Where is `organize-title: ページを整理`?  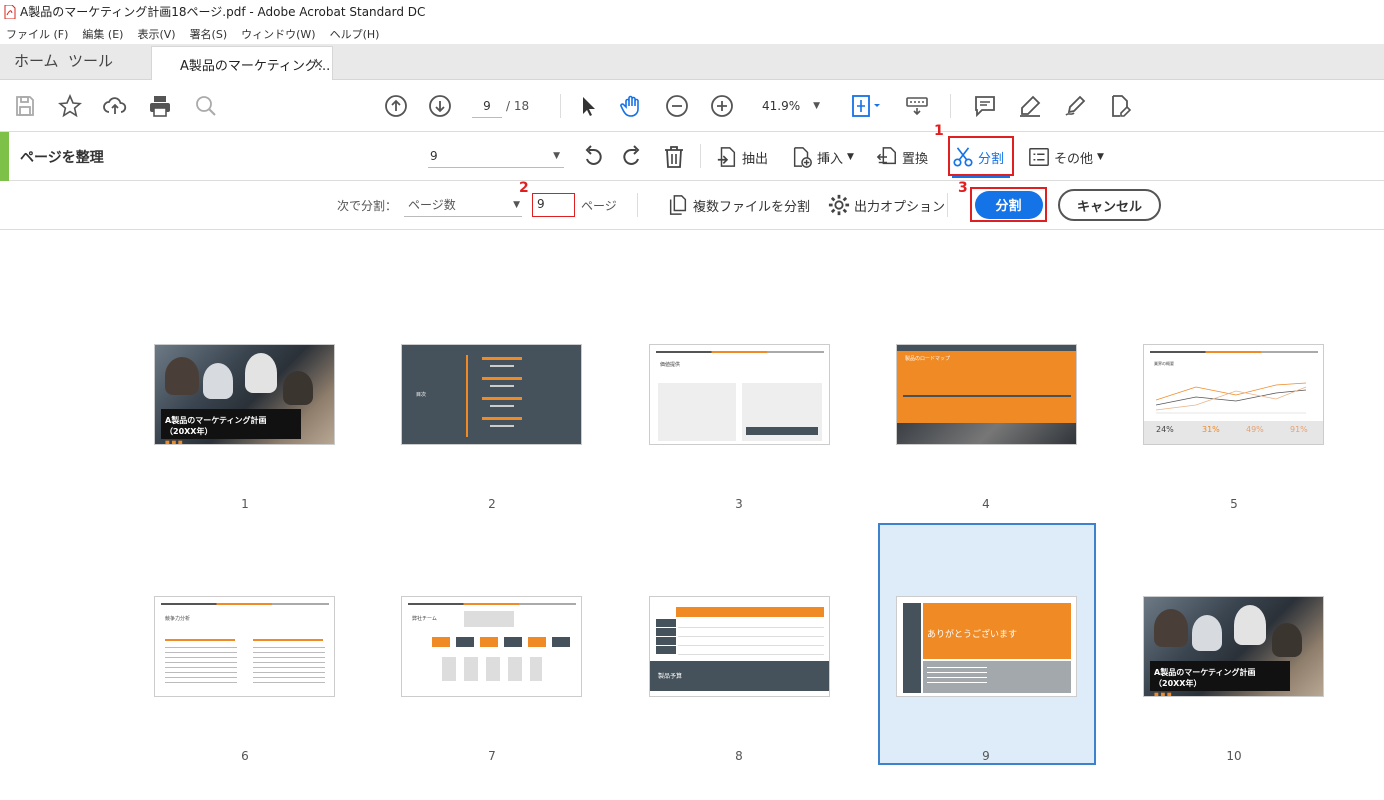
organize-title: ページを整理 is located at coordinates (62, 158).